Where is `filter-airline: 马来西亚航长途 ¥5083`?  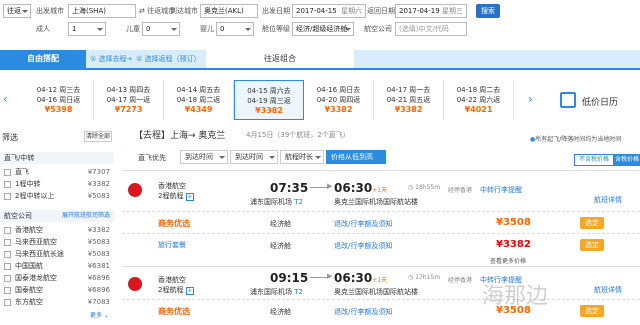
filter-airline: 马来西亚航长途 ¥5083 is located at coordinates (57, 254).